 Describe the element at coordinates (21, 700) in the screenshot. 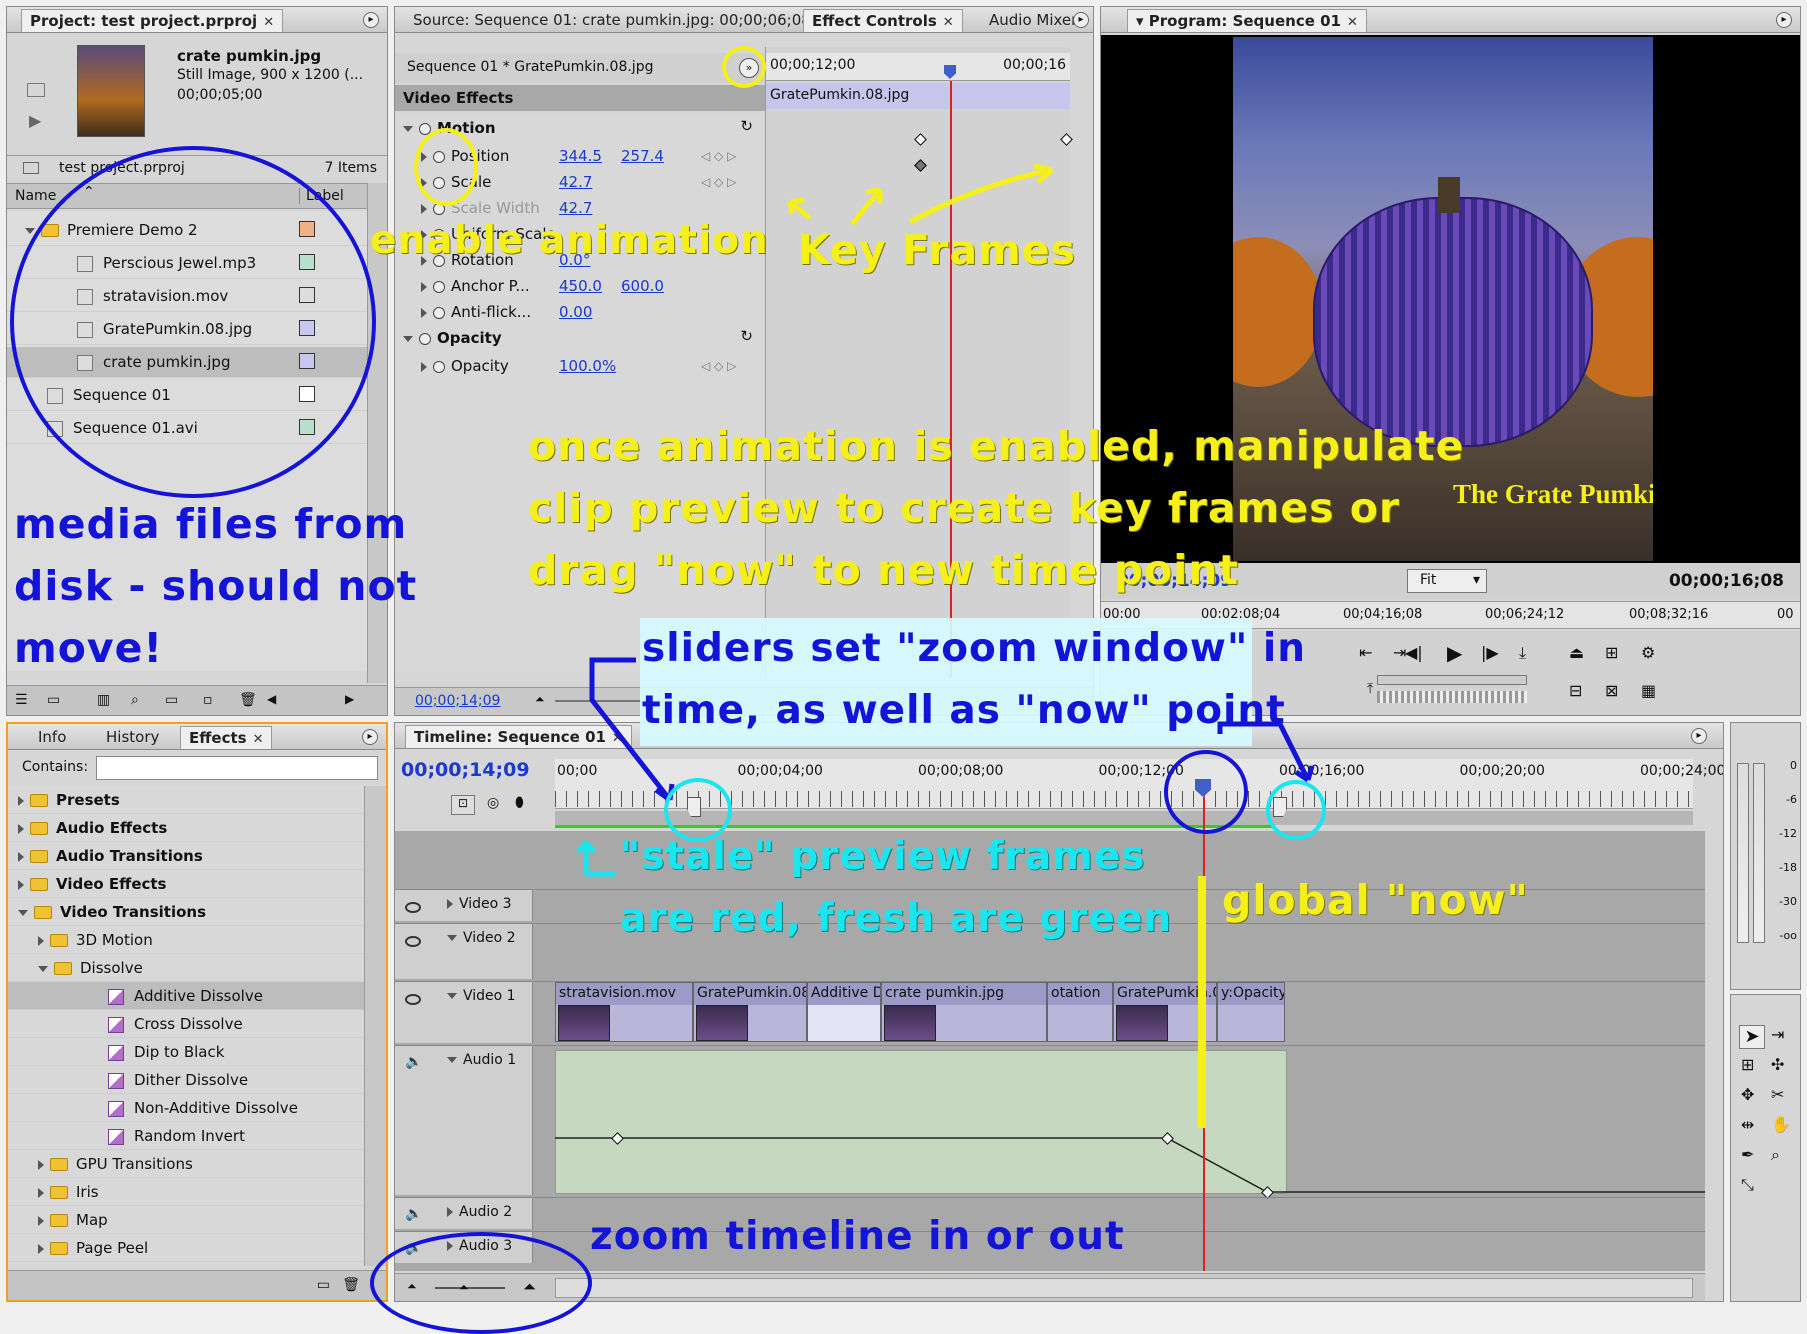

I see `list-view-icon: ☰` at that location.